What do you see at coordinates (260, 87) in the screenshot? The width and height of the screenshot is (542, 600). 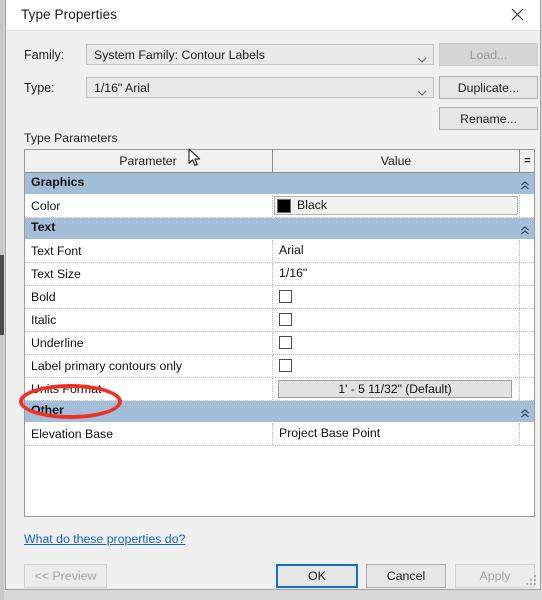 I see `type-dropdown: 1/16" Arial` at bounding box center [260, 87].